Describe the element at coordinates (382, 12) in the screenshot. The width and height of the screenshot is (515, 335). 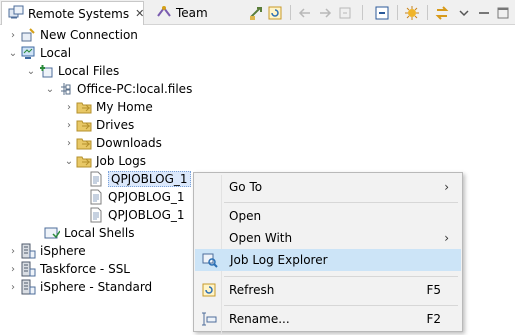
I see `collapse-all-icon` at that location.